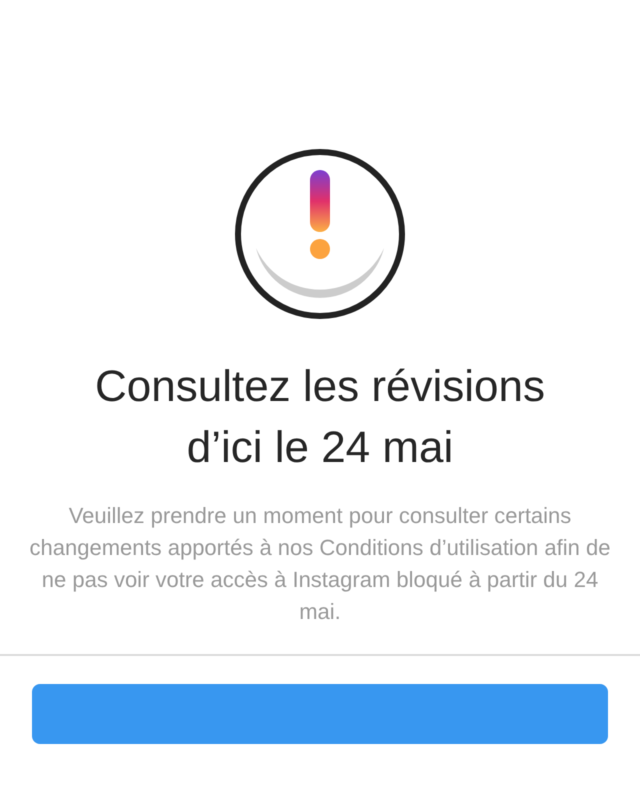 The height and width of the screenshot is (800, 640). Describe the element at coordinates (320, 234) in the screenshot. I see `alert-icon` at that location.